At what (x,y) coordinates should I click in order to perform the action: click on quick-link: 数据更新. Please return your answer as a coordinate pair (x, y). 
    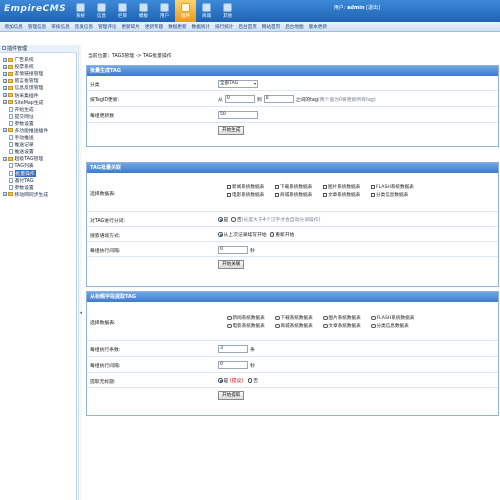
    Looking at the image, I should click on (177, 27).